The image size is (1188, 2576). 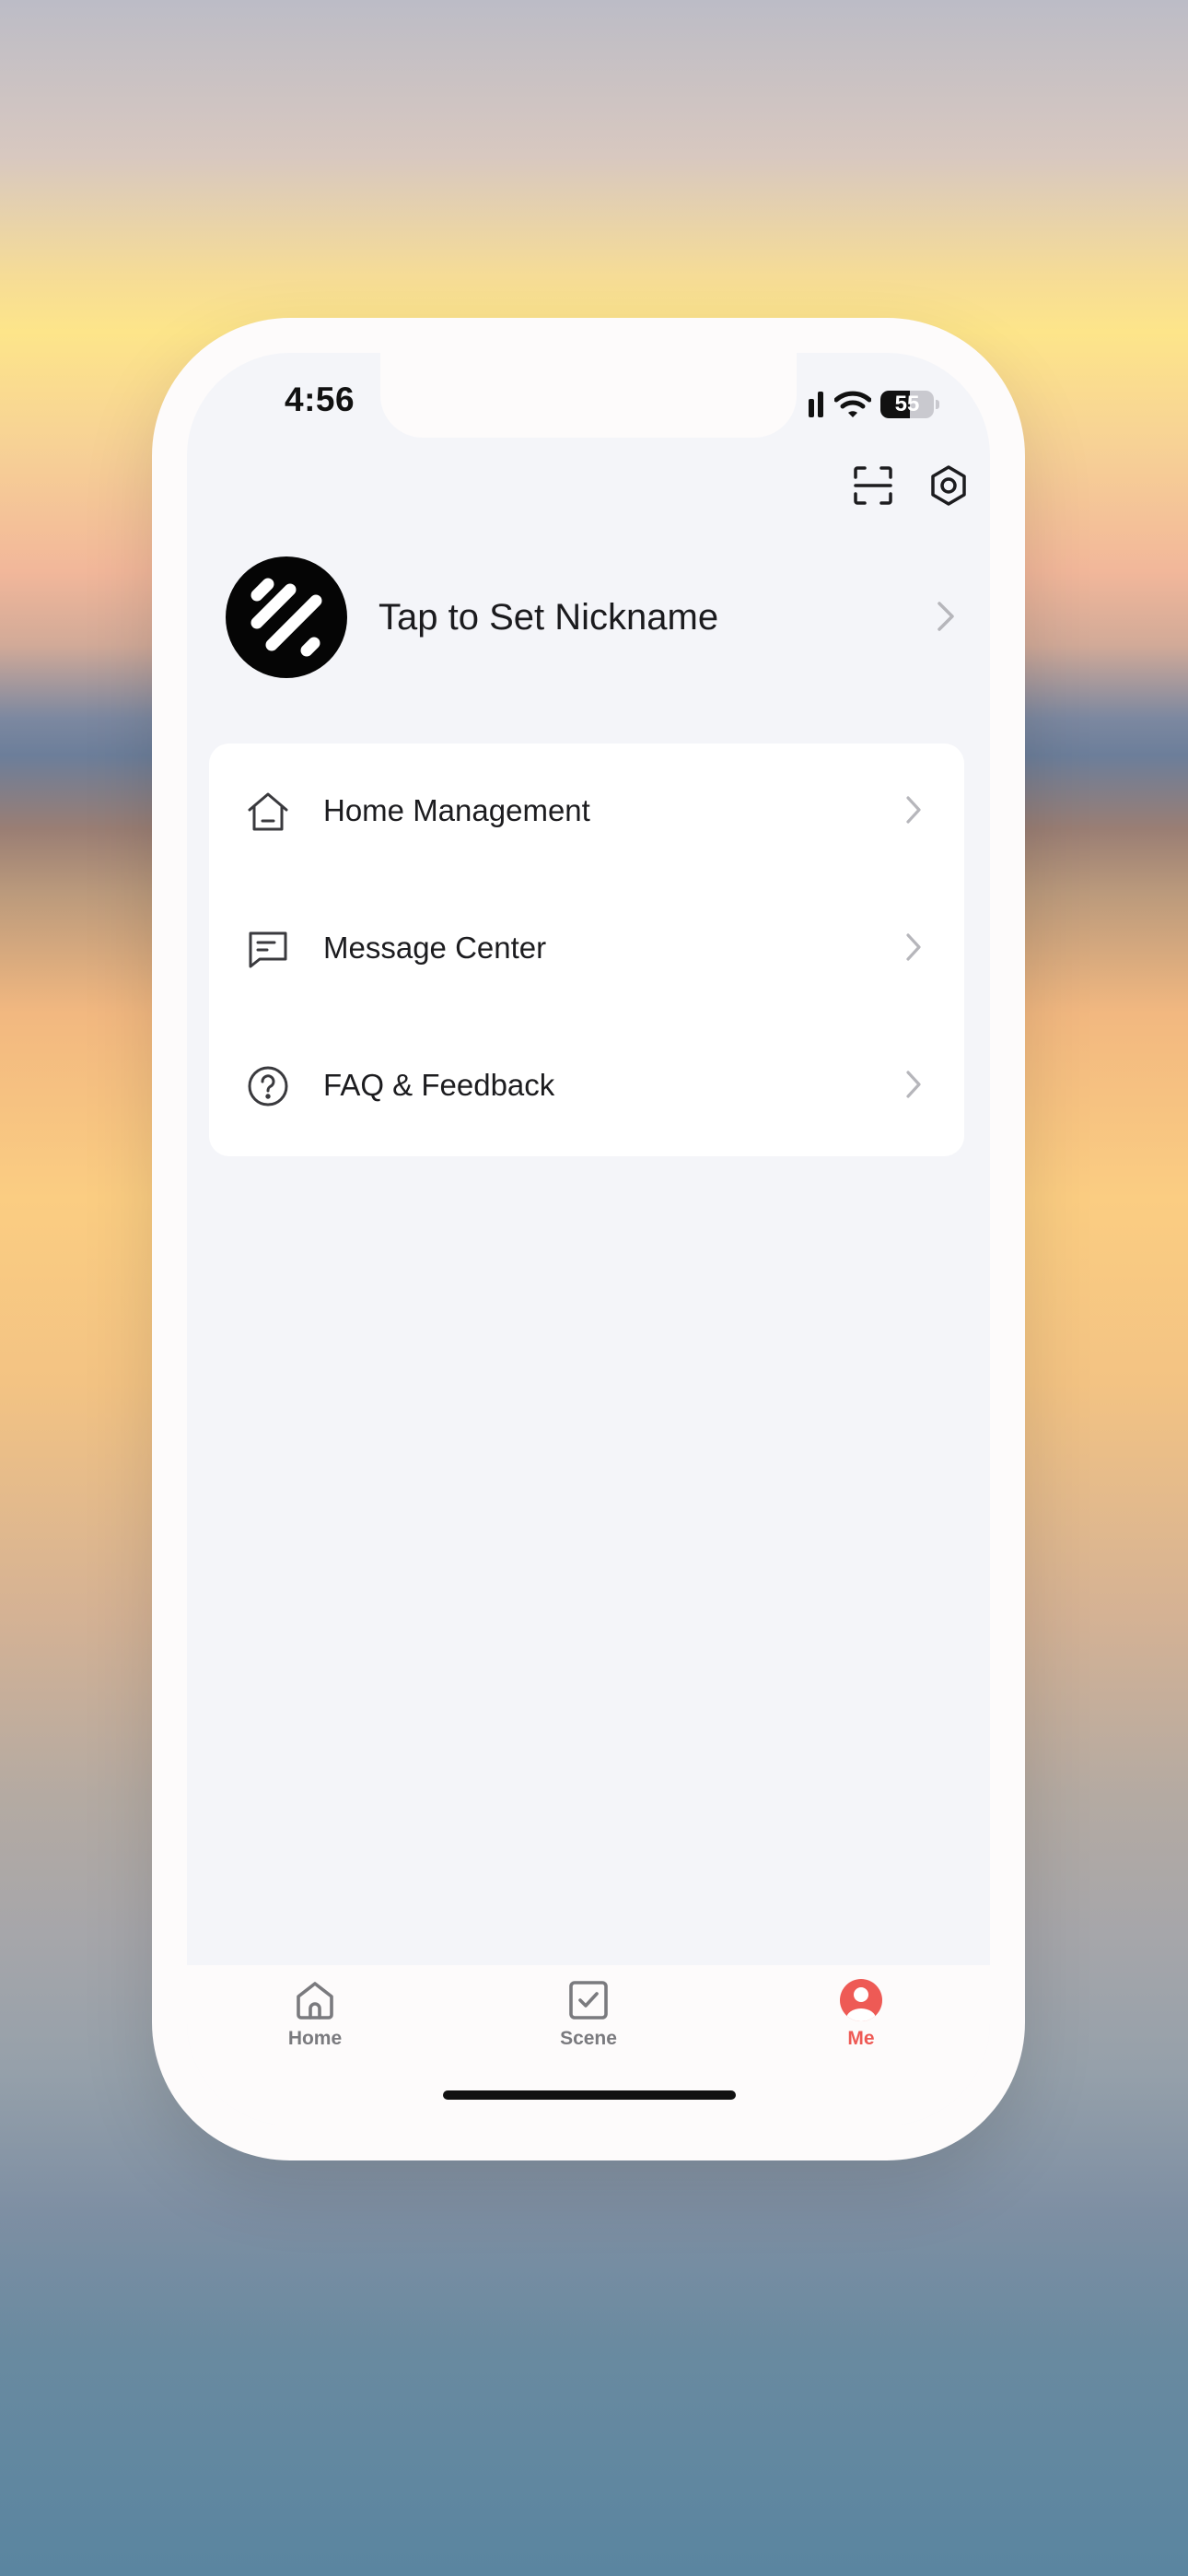 I want to click on menu-item-message-center: Message Center, so click(x=586, y=949).